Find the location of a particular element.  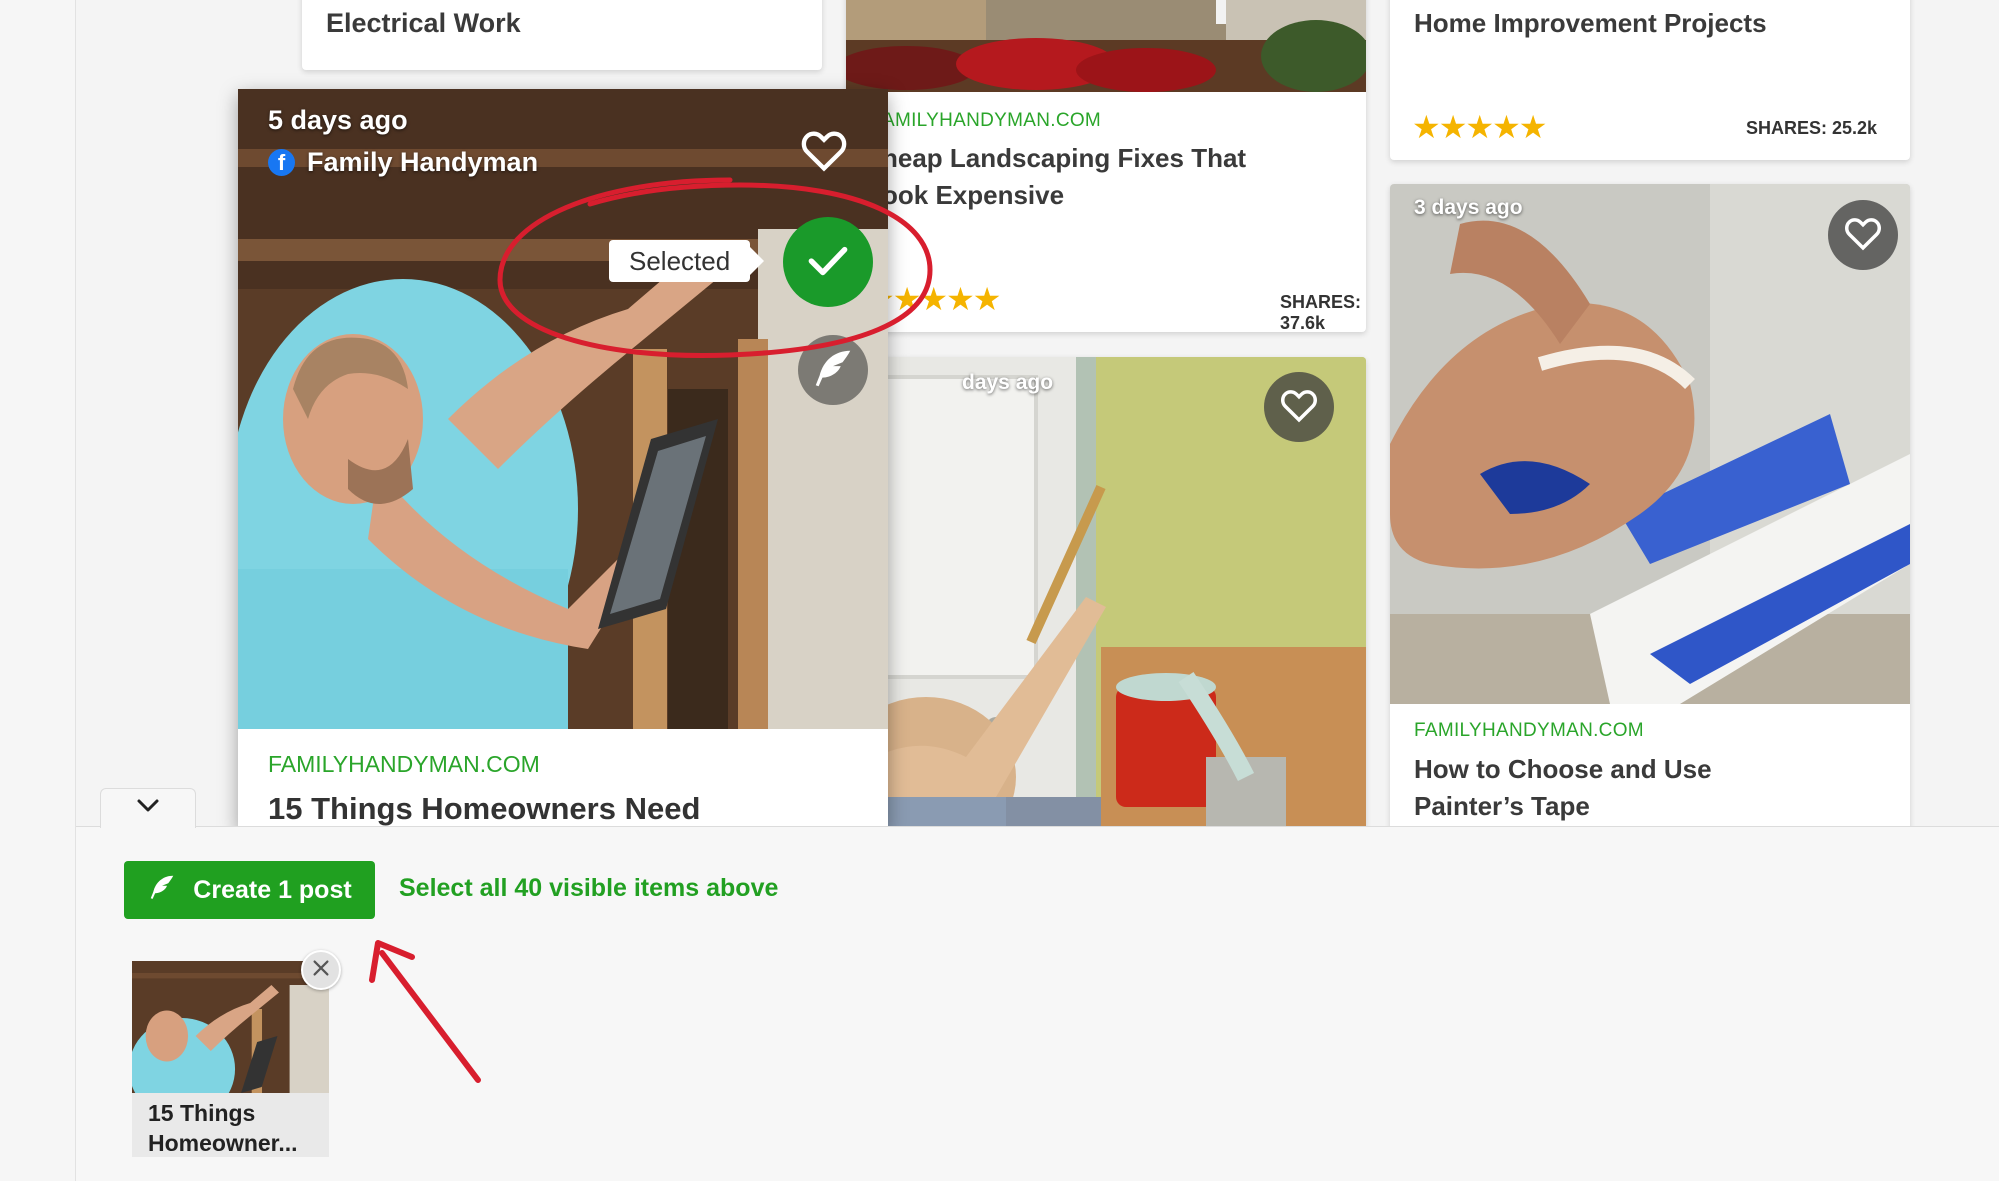

shares-count: SHARES: 37.6k is located at coordinates (1321, 312).